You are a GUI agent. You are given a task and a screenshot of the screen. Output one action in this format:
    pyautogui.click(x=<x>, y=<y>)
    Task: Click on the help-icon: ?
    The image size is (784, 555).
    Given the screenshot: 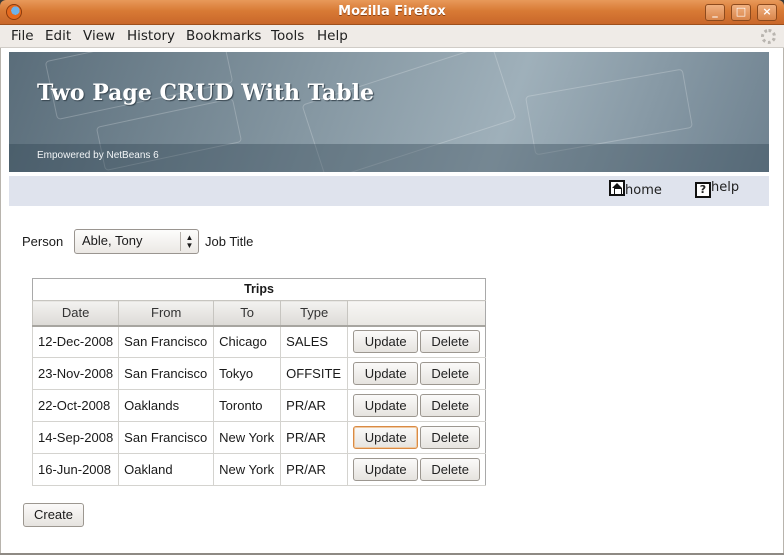 What is the action you would take?
    pyautogui.click(x=703, y=190)
    